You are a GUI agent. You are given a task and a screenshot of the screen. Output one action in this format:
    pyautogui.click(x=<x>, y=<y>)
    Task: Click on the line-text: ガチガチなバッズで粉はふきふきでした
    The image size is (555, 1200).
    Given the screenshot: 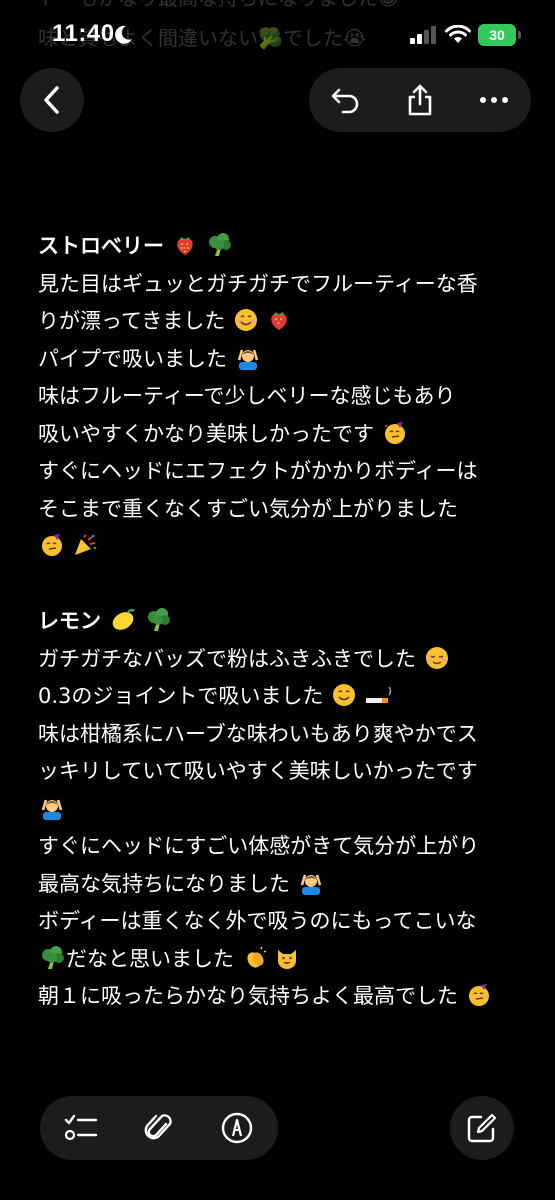 What is the action you would take?
    pyautogui.click(x=227, y=658)
    